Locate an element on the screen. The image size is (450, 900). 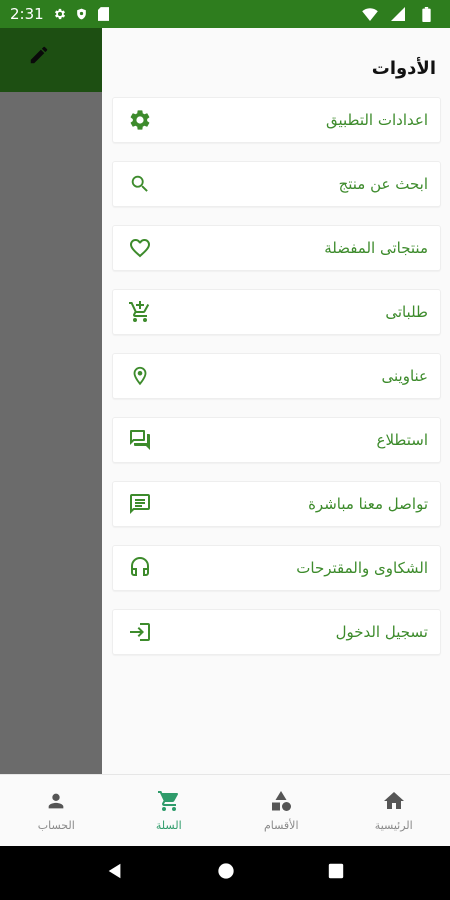
settings-icon is located at coordinates (60, 14).